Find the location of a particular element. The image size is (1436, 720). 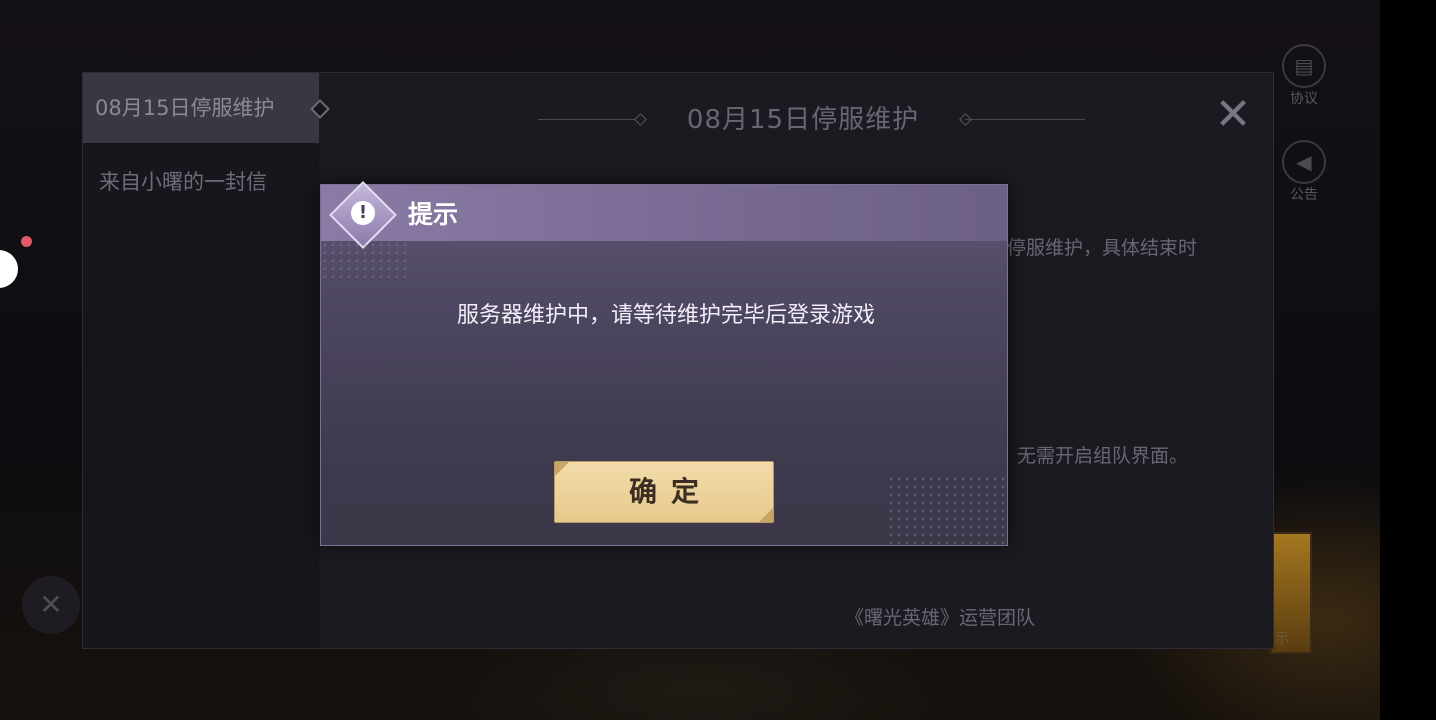

announcement-button: ◀ 公告 is located at coordinates (1304, 172).